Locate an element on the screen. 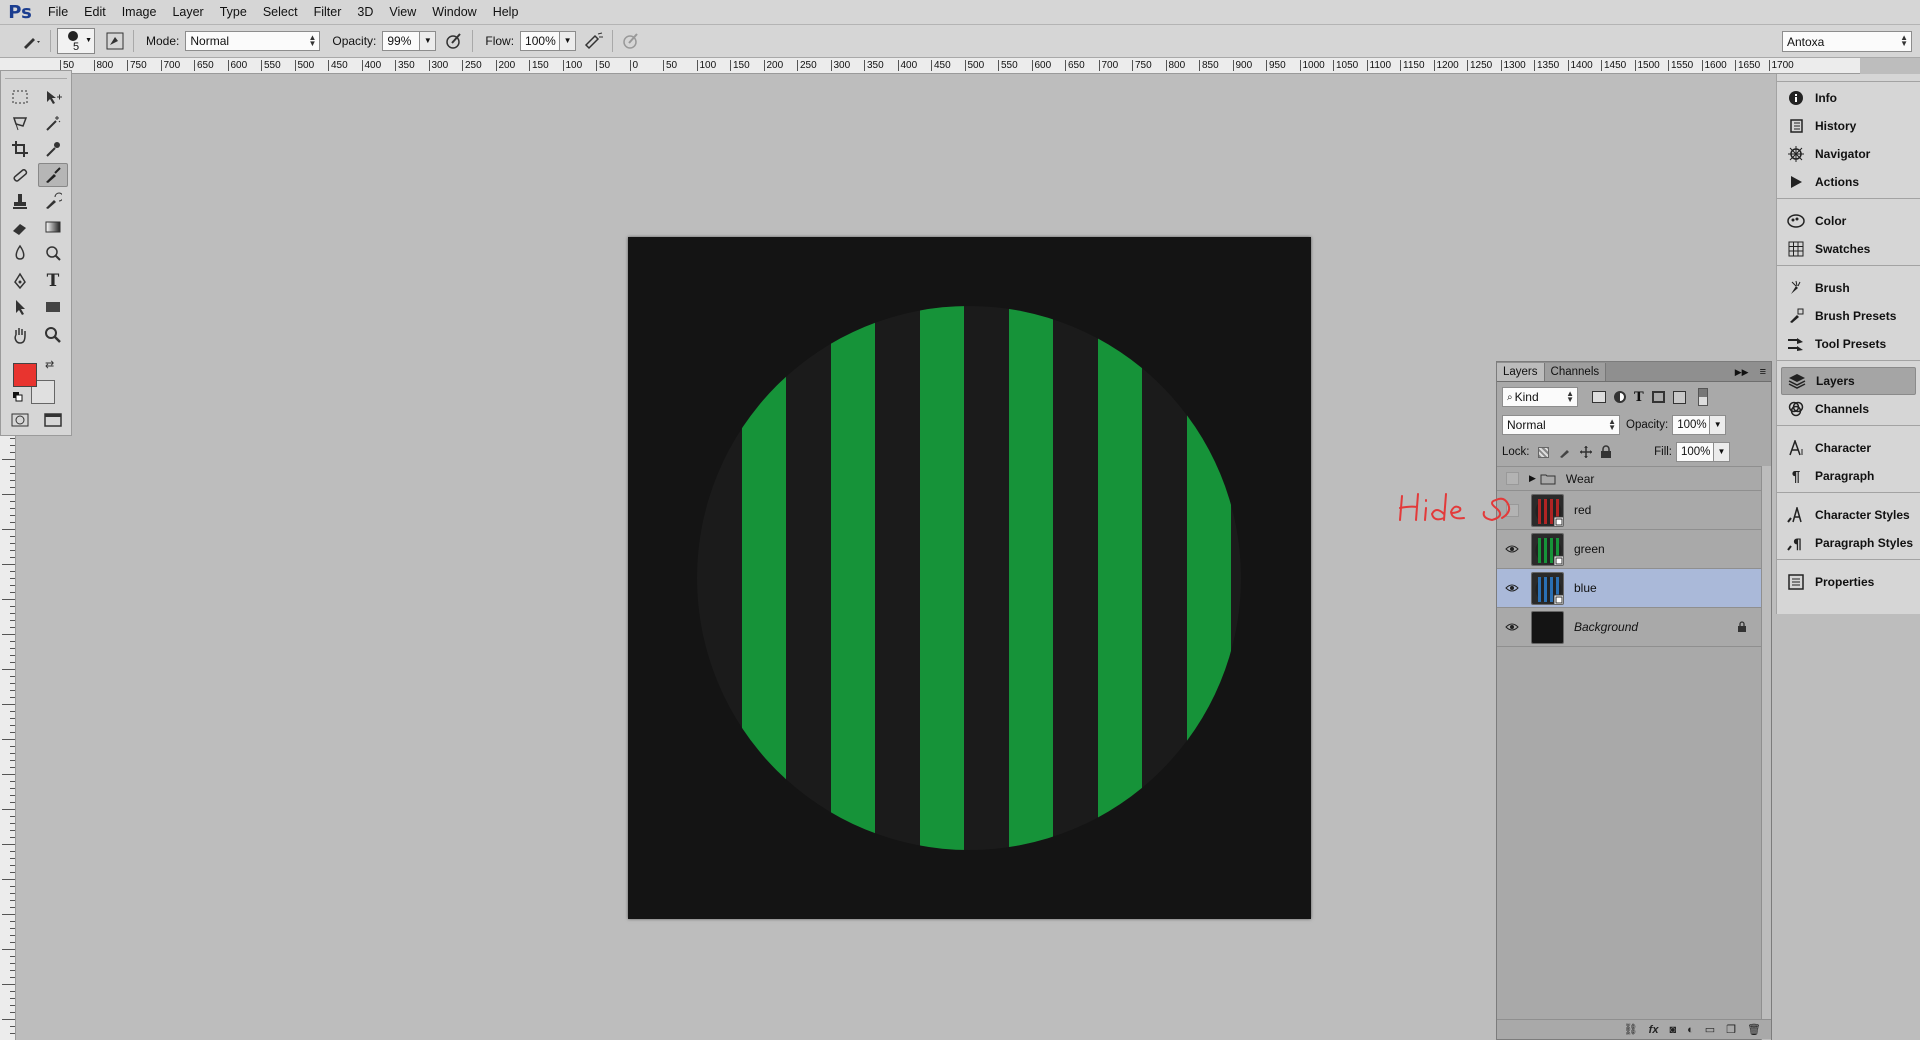 This screenshot has width=1920, height=1040. screen-mode-icon is located at coordinates (53, 420).